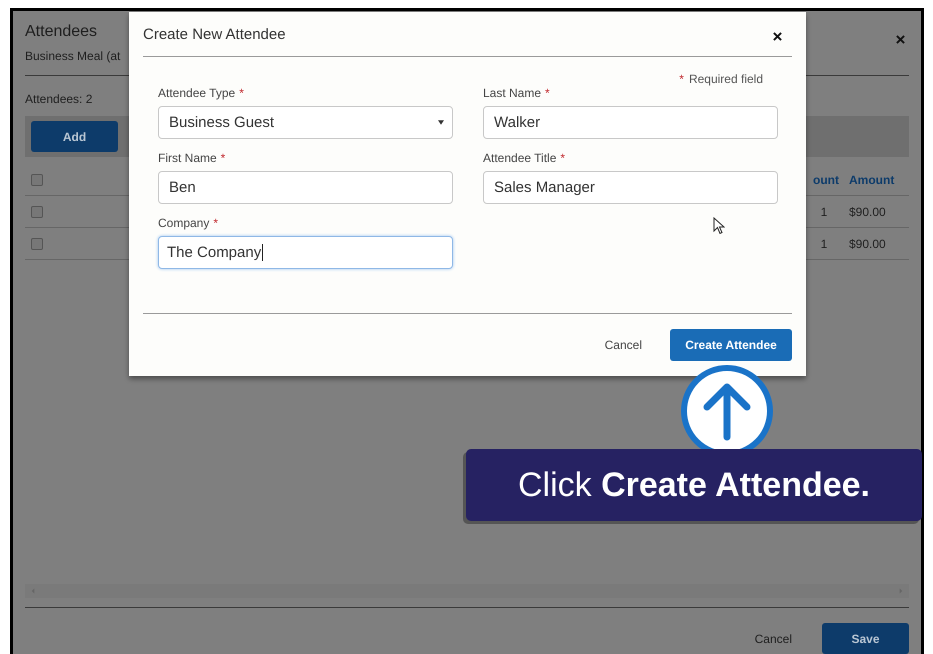 Image resolution: width=933 pixels, height=654 pixels. Describe the element at coordinates (441, 122) in the screenshot. I see `caret-icon` at that location.